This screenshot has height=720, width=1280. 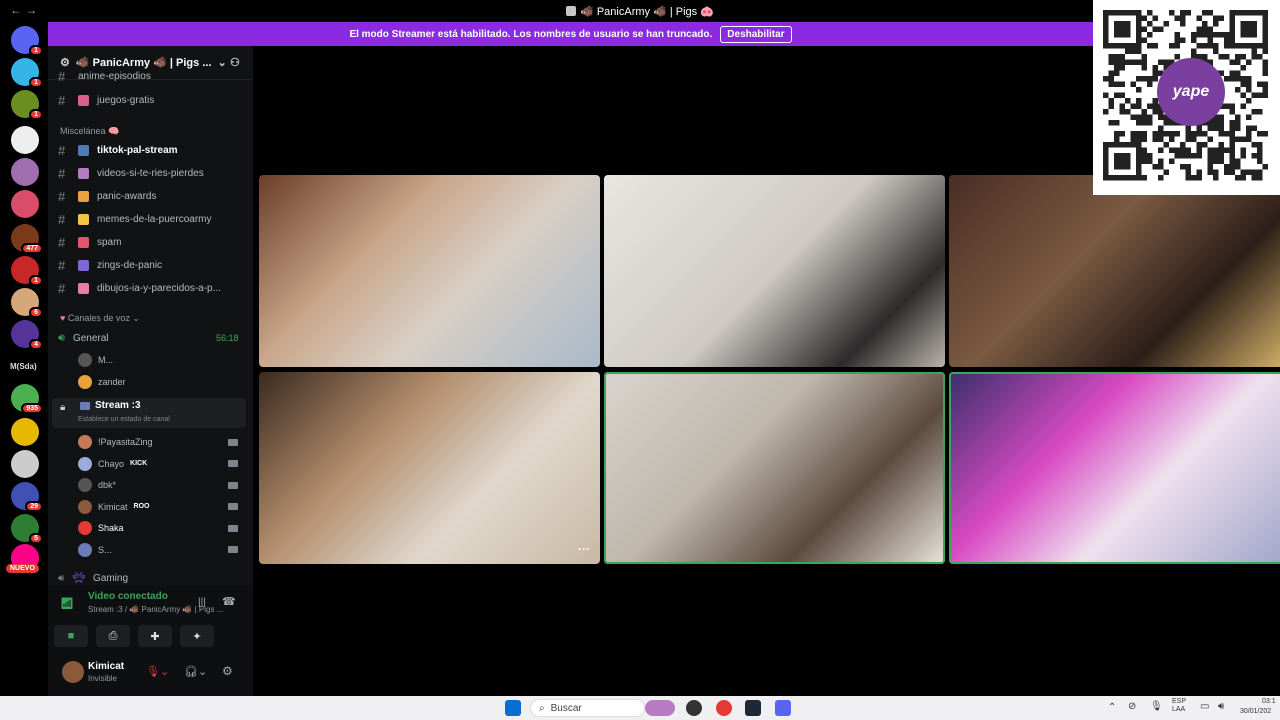 What do you see at coordinates (27, 497) in the screenshot?
I see `server-icon: 29` at bounding box center [27, 497].